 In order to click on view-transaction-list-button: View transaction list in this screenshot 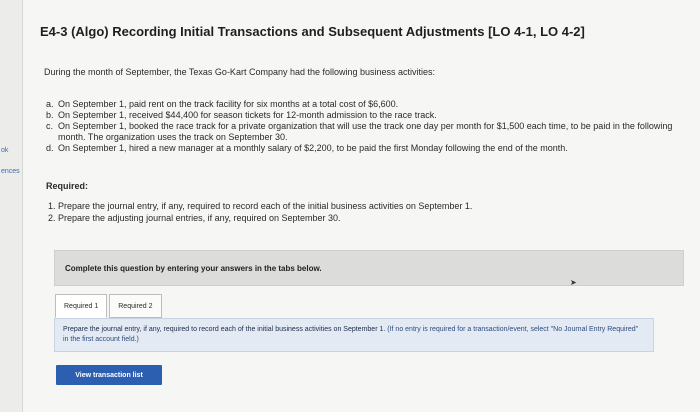, I will do `click(109, 375)`.